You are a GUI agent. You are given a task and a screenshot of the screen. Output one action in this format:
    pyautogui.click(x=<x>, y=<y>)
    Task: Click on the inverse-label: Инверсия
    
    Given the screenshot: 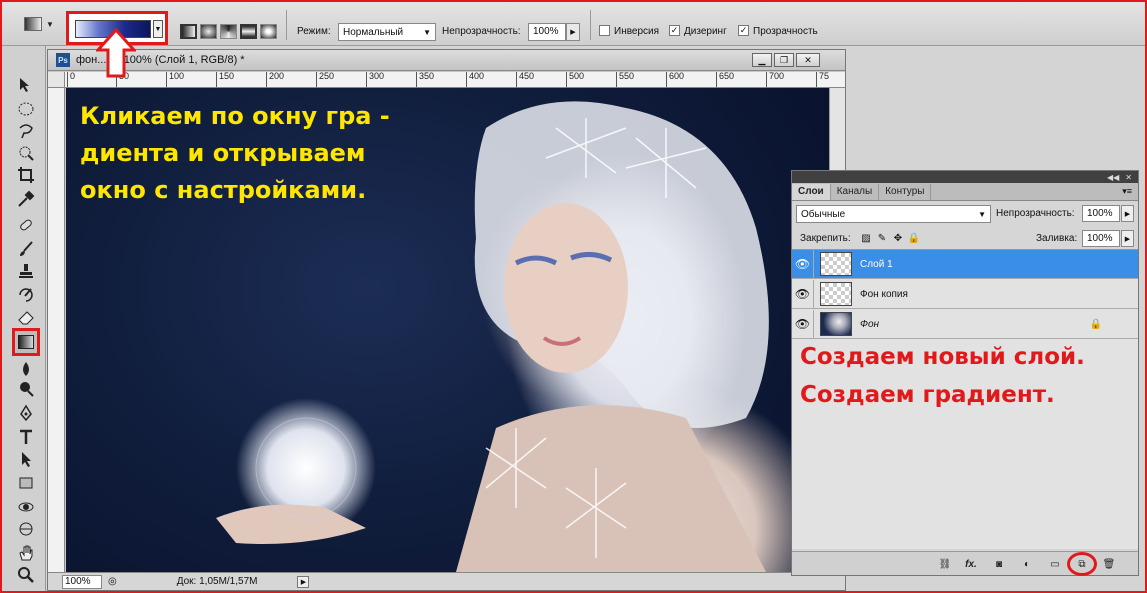 What is the action you would take?
    pyautogui.click(x=637, y=31)
    